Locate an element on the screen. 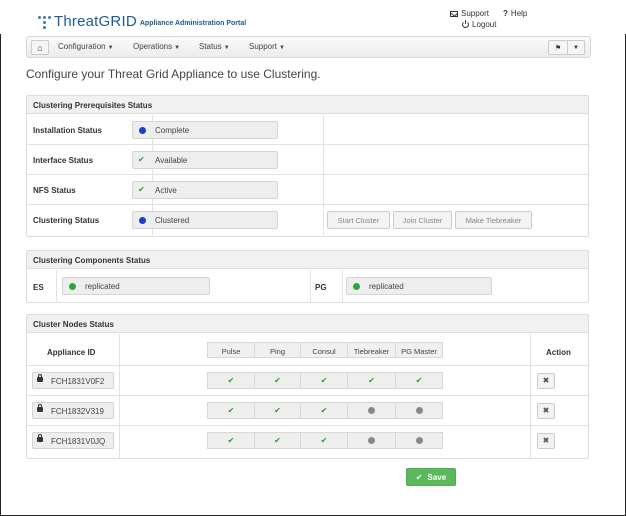 The height and width of the screenshot is (516, 626). appliance-id-field: FCH1831V0F2 is located at coordinates (73, 380).